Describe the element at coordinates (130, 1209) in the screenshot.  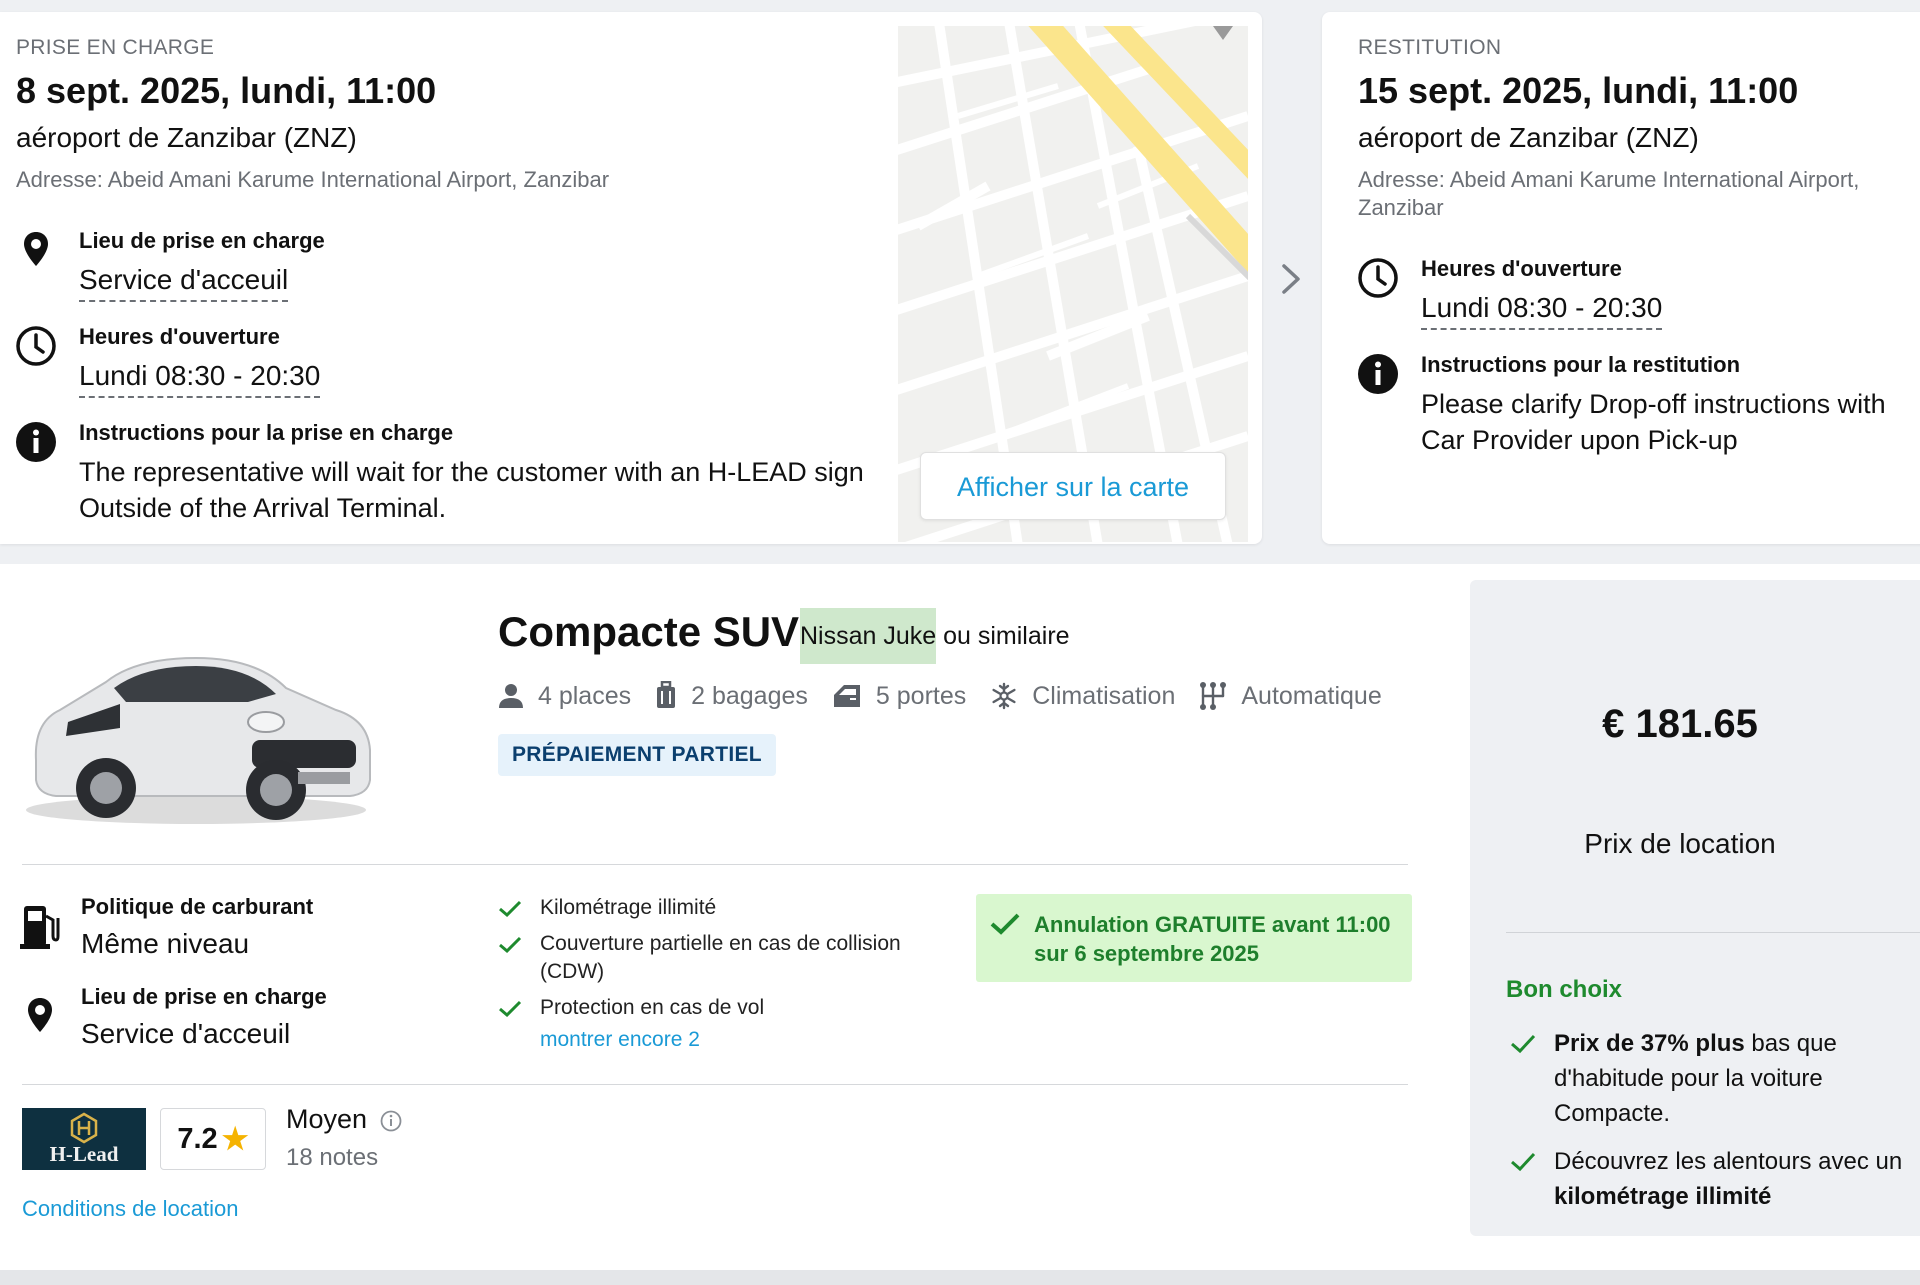
I see `rental-conditions-link: Conditions de location` at that location.